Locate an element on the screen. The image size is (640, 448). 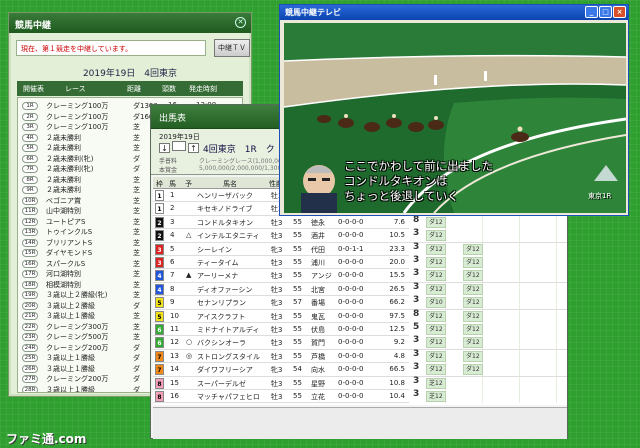
race-number-badge: 8R is located at coordinates (30, 179).